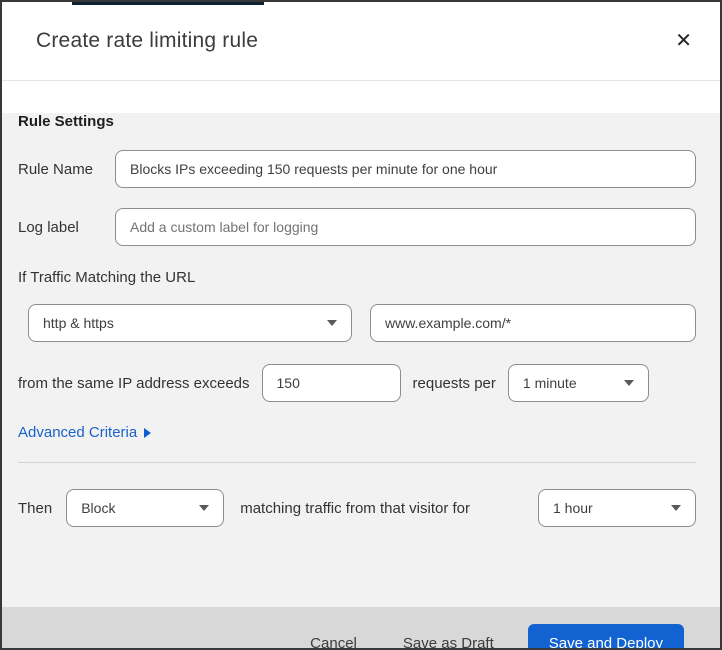  I want to click on save-and-deploy-button: Save and Deploy, so click(605, 636).